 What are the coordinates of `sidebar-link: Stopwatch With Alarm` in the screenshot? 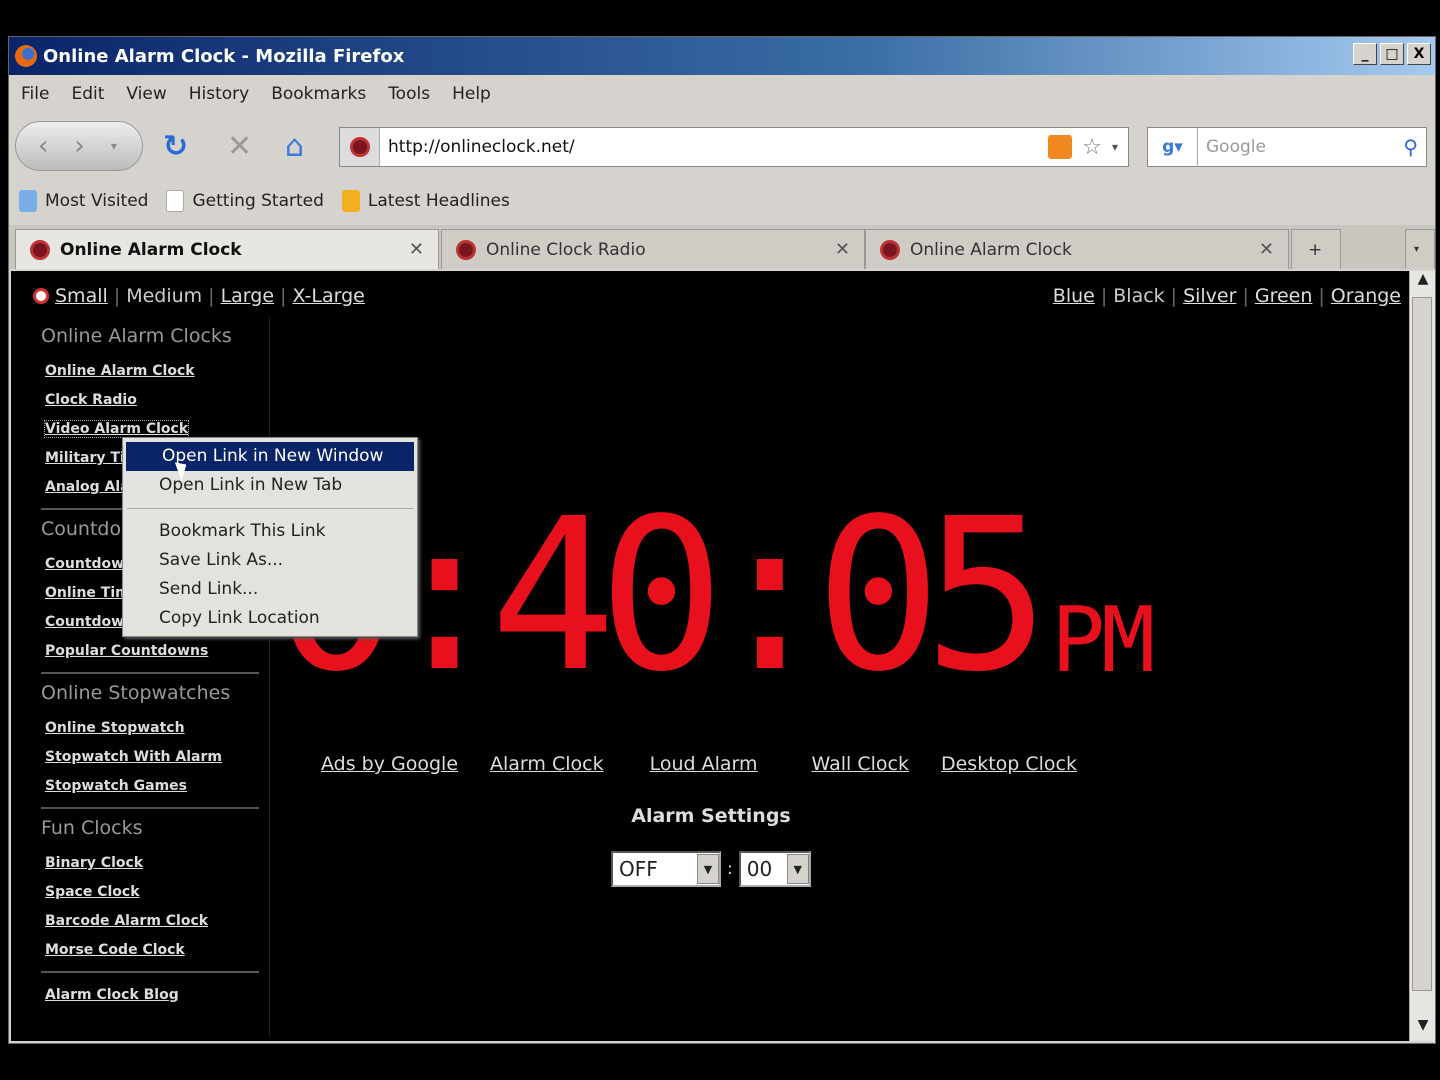 It's located at (147, 757).